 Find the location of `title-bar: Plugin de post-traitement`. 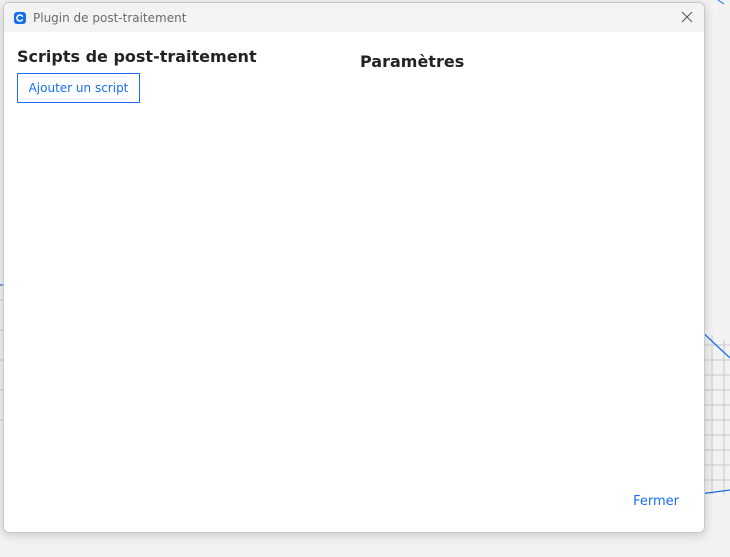

title-bar: Plugin de post-traitement is located at coordinates (354, 17).